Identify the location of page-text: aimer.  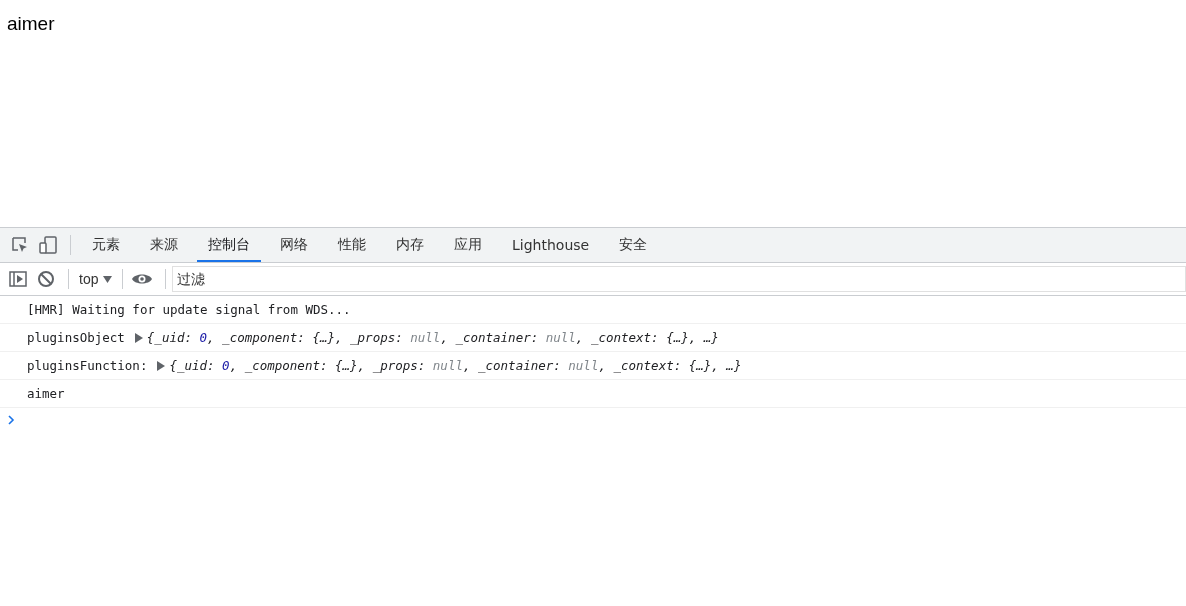
(31, 23).